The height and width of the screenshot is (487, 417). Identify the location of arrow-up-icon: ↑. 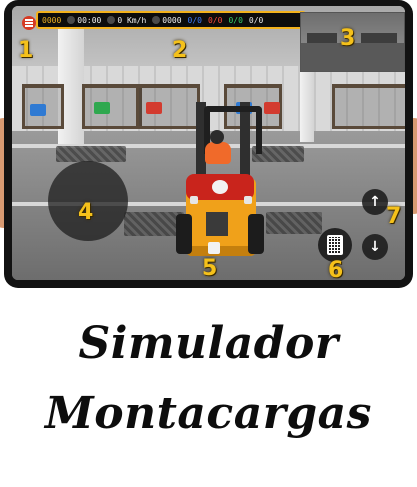
(375, 202).